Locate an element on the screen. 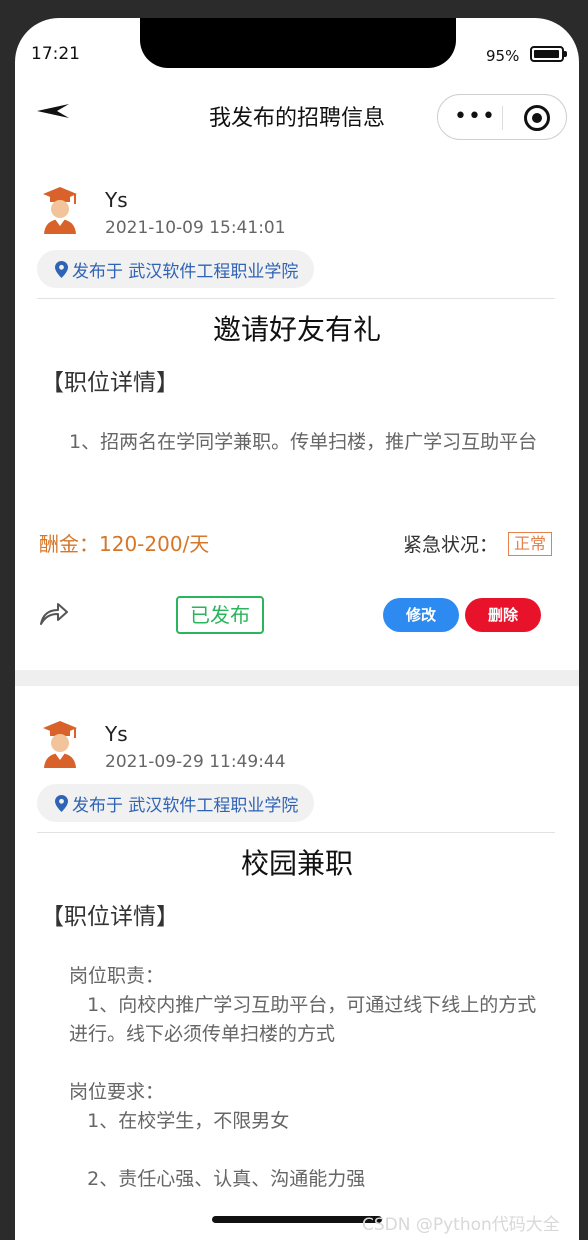 The height and width of the screenshot is (1240, 588). delete-button: 删除 is located at coordinates (503, 615).